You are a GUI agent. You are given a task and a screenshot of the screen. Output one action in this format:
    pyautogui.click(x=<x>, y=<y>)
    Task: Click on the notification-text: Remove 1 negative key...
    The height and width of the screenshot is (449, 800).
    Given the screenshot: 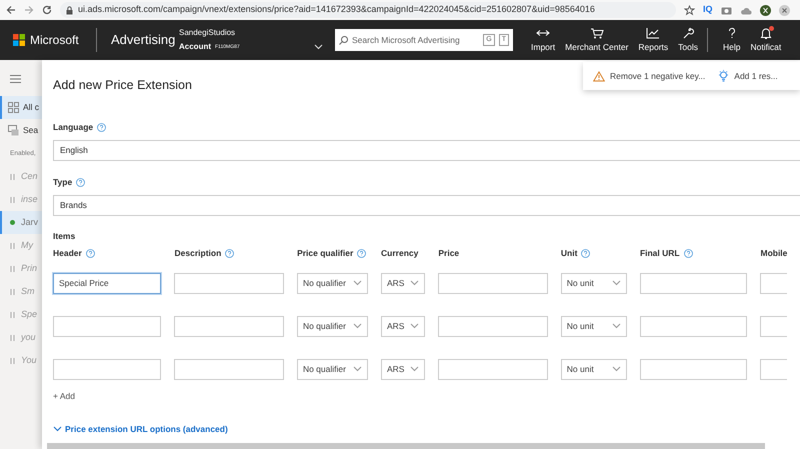 What is the action you would take?
    pyautogui.click(x=658, y=76)
    